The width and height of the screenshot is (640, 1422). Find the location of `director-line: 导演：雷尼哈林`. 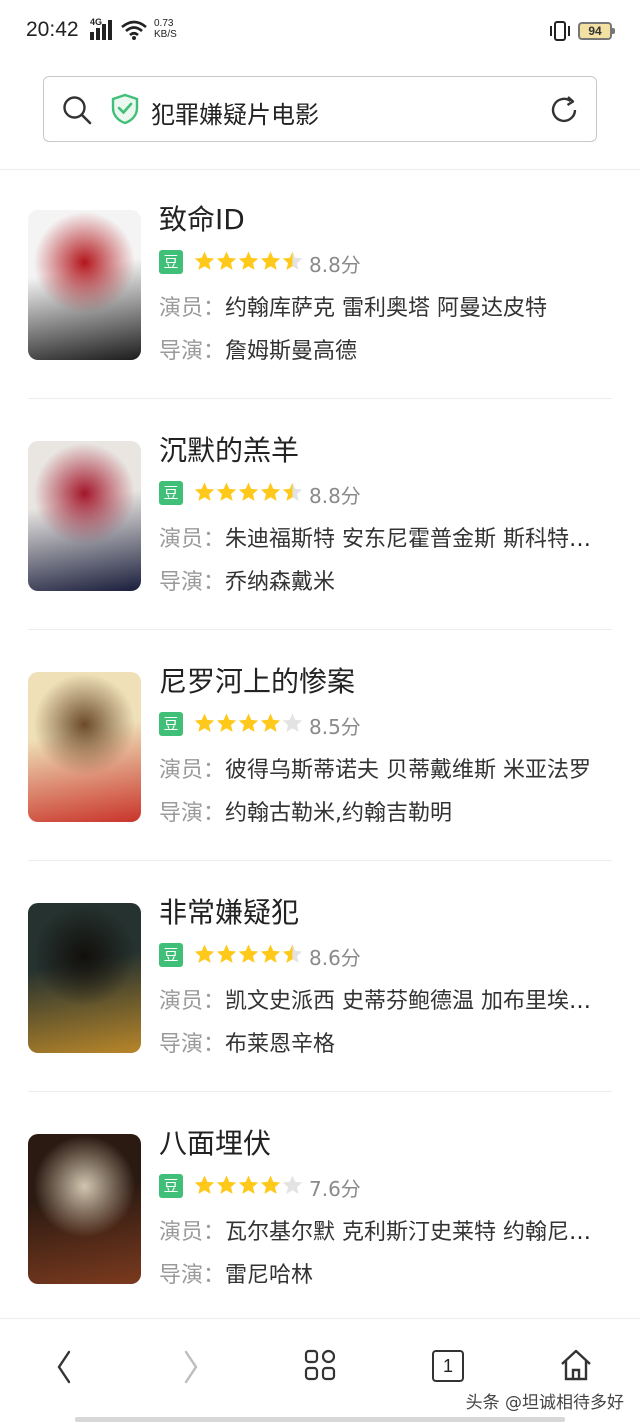

director-line: 导演：雷尼哈林 is located at coordinates (379, 1273).